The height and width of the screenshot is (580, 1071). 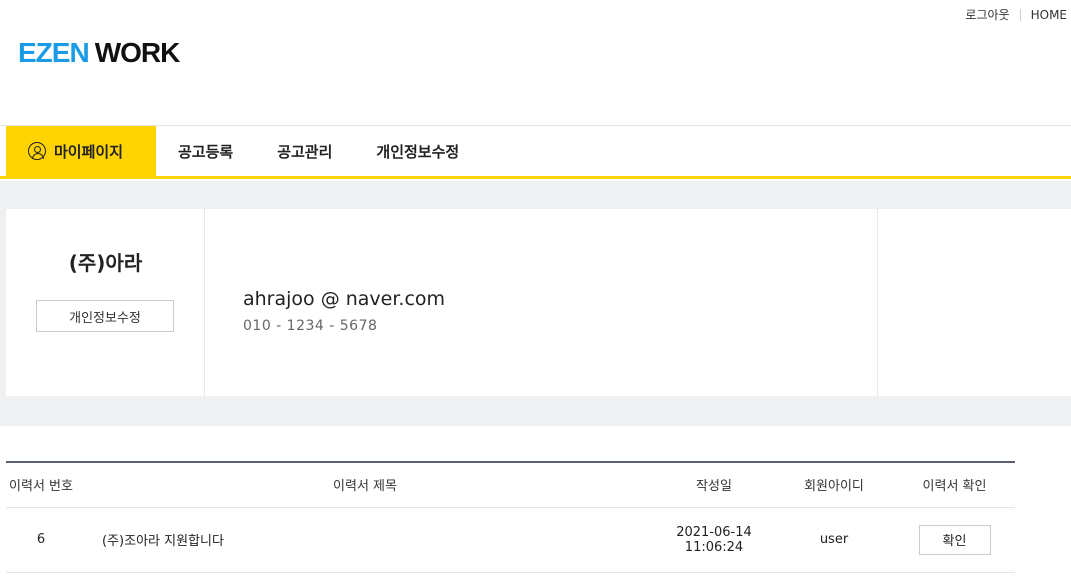 I want to click on cell-action: 확인, so click(x=954, y=540).